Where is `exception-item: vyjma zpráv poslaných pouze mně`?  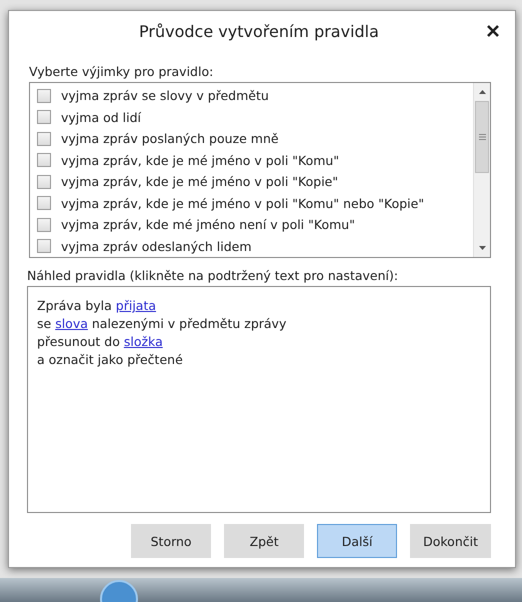
exception-item: vyjma zpráv poslaných pouze mně is located at coordinates (251, 139).